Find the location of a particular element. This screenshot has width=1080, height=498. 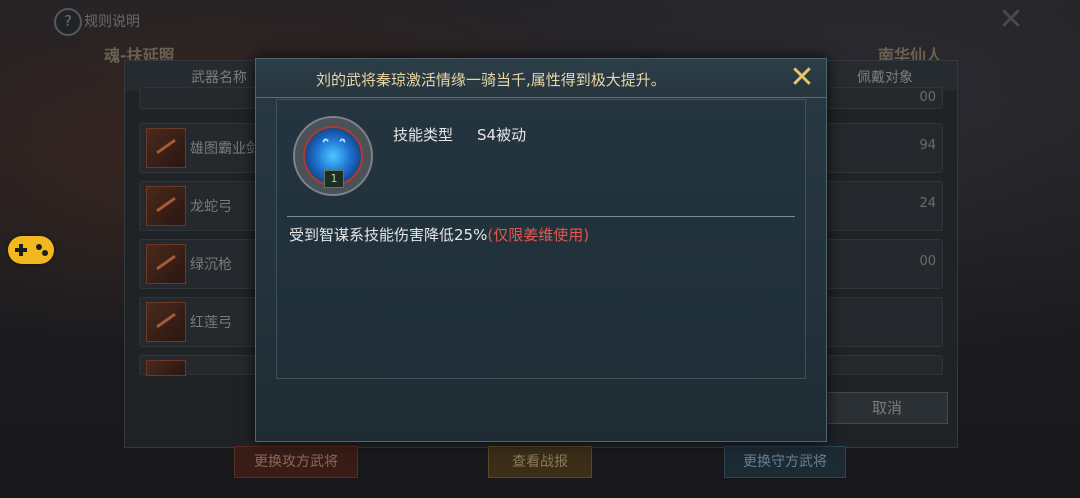

weapon-name: 雄图霸业剑 is located at coordinates (225, 149).